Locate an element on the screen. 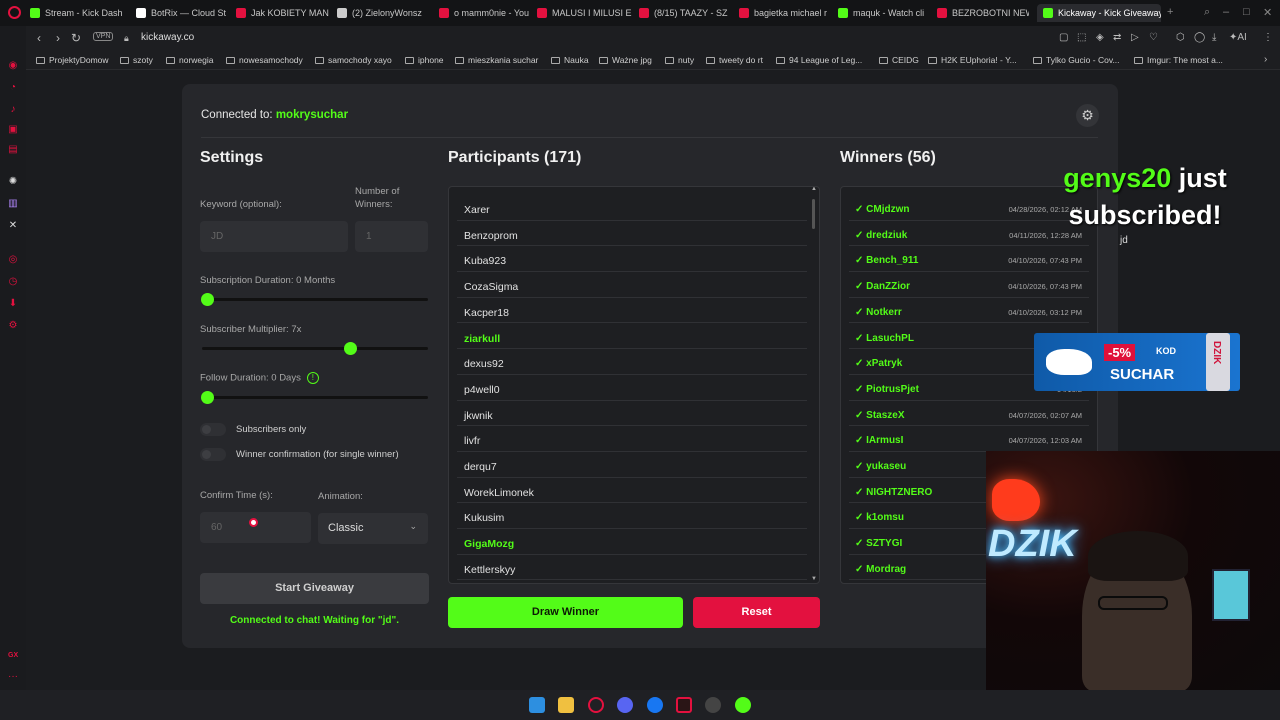  file-explorer-icon is located at coordinates (566, 705).